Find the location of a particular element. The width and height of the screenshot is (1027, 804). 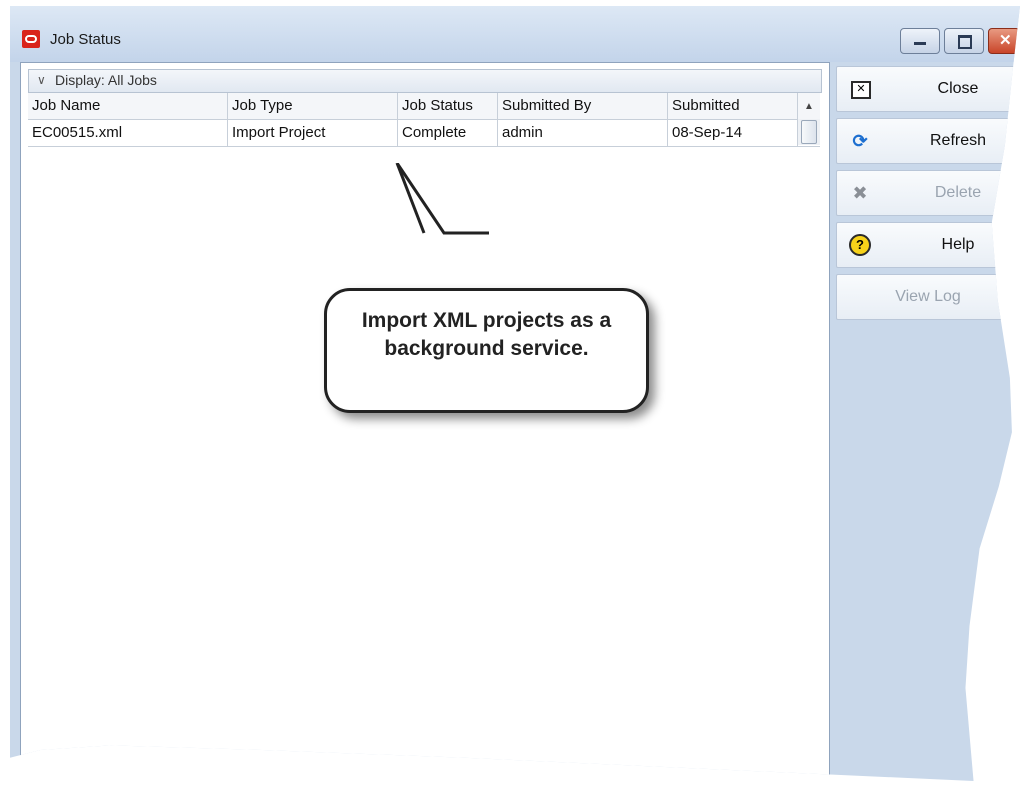

help-icon: ? is located at coordinates (860, 245).